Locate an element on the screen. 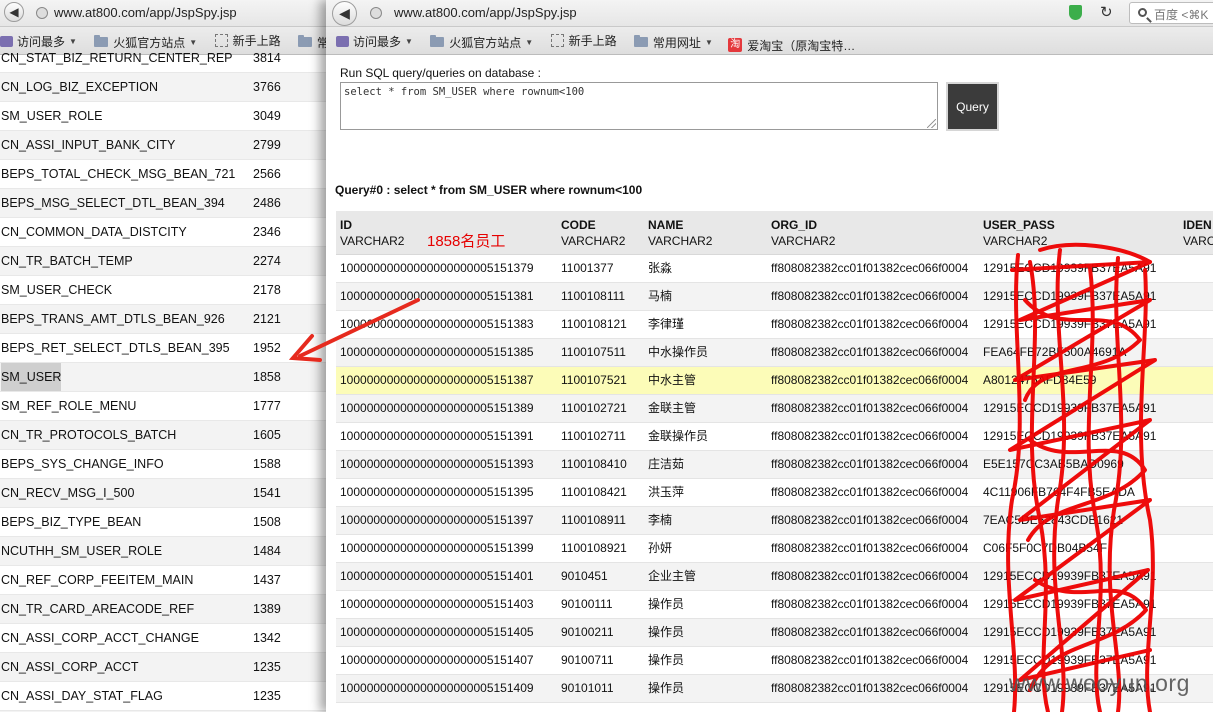 The width and height of the screenshot is (1213, 712). table-name: CN_ASSI_DAY_STAT_FLAG is located at coordinates (82, 696).